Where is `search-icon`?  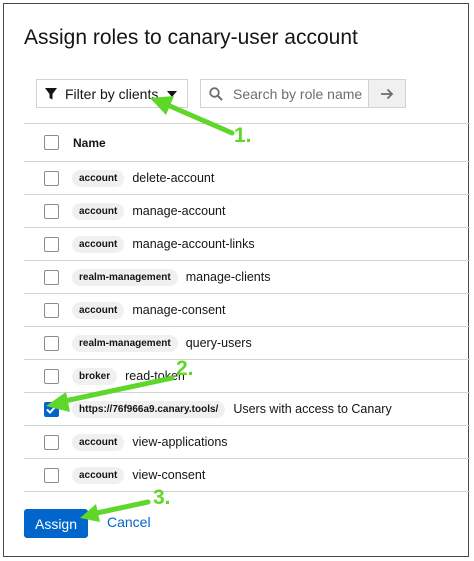
search-icon is located at coordinates (216, 93).